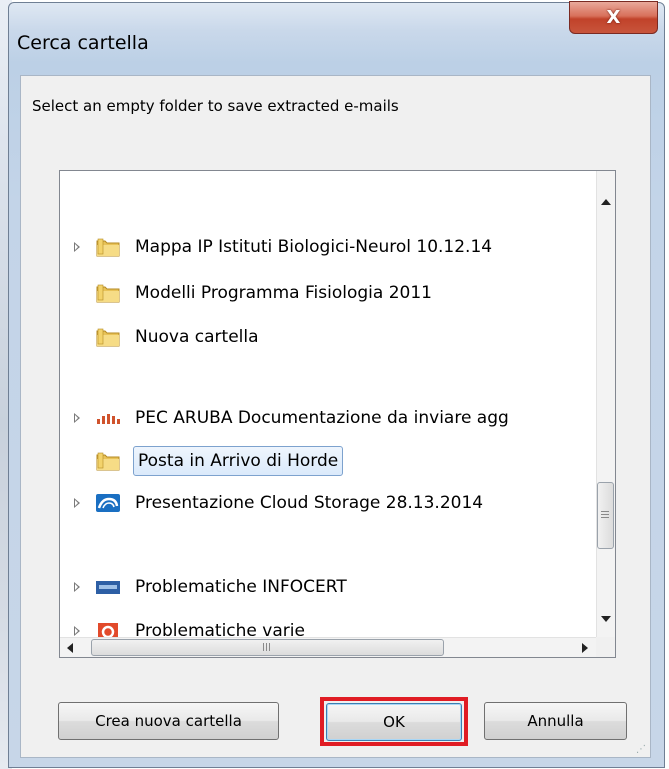  What do you see at coordinates (605, 647) in the screenshot?
I see `scrollbar-corner` at bounding box center [605, 647].